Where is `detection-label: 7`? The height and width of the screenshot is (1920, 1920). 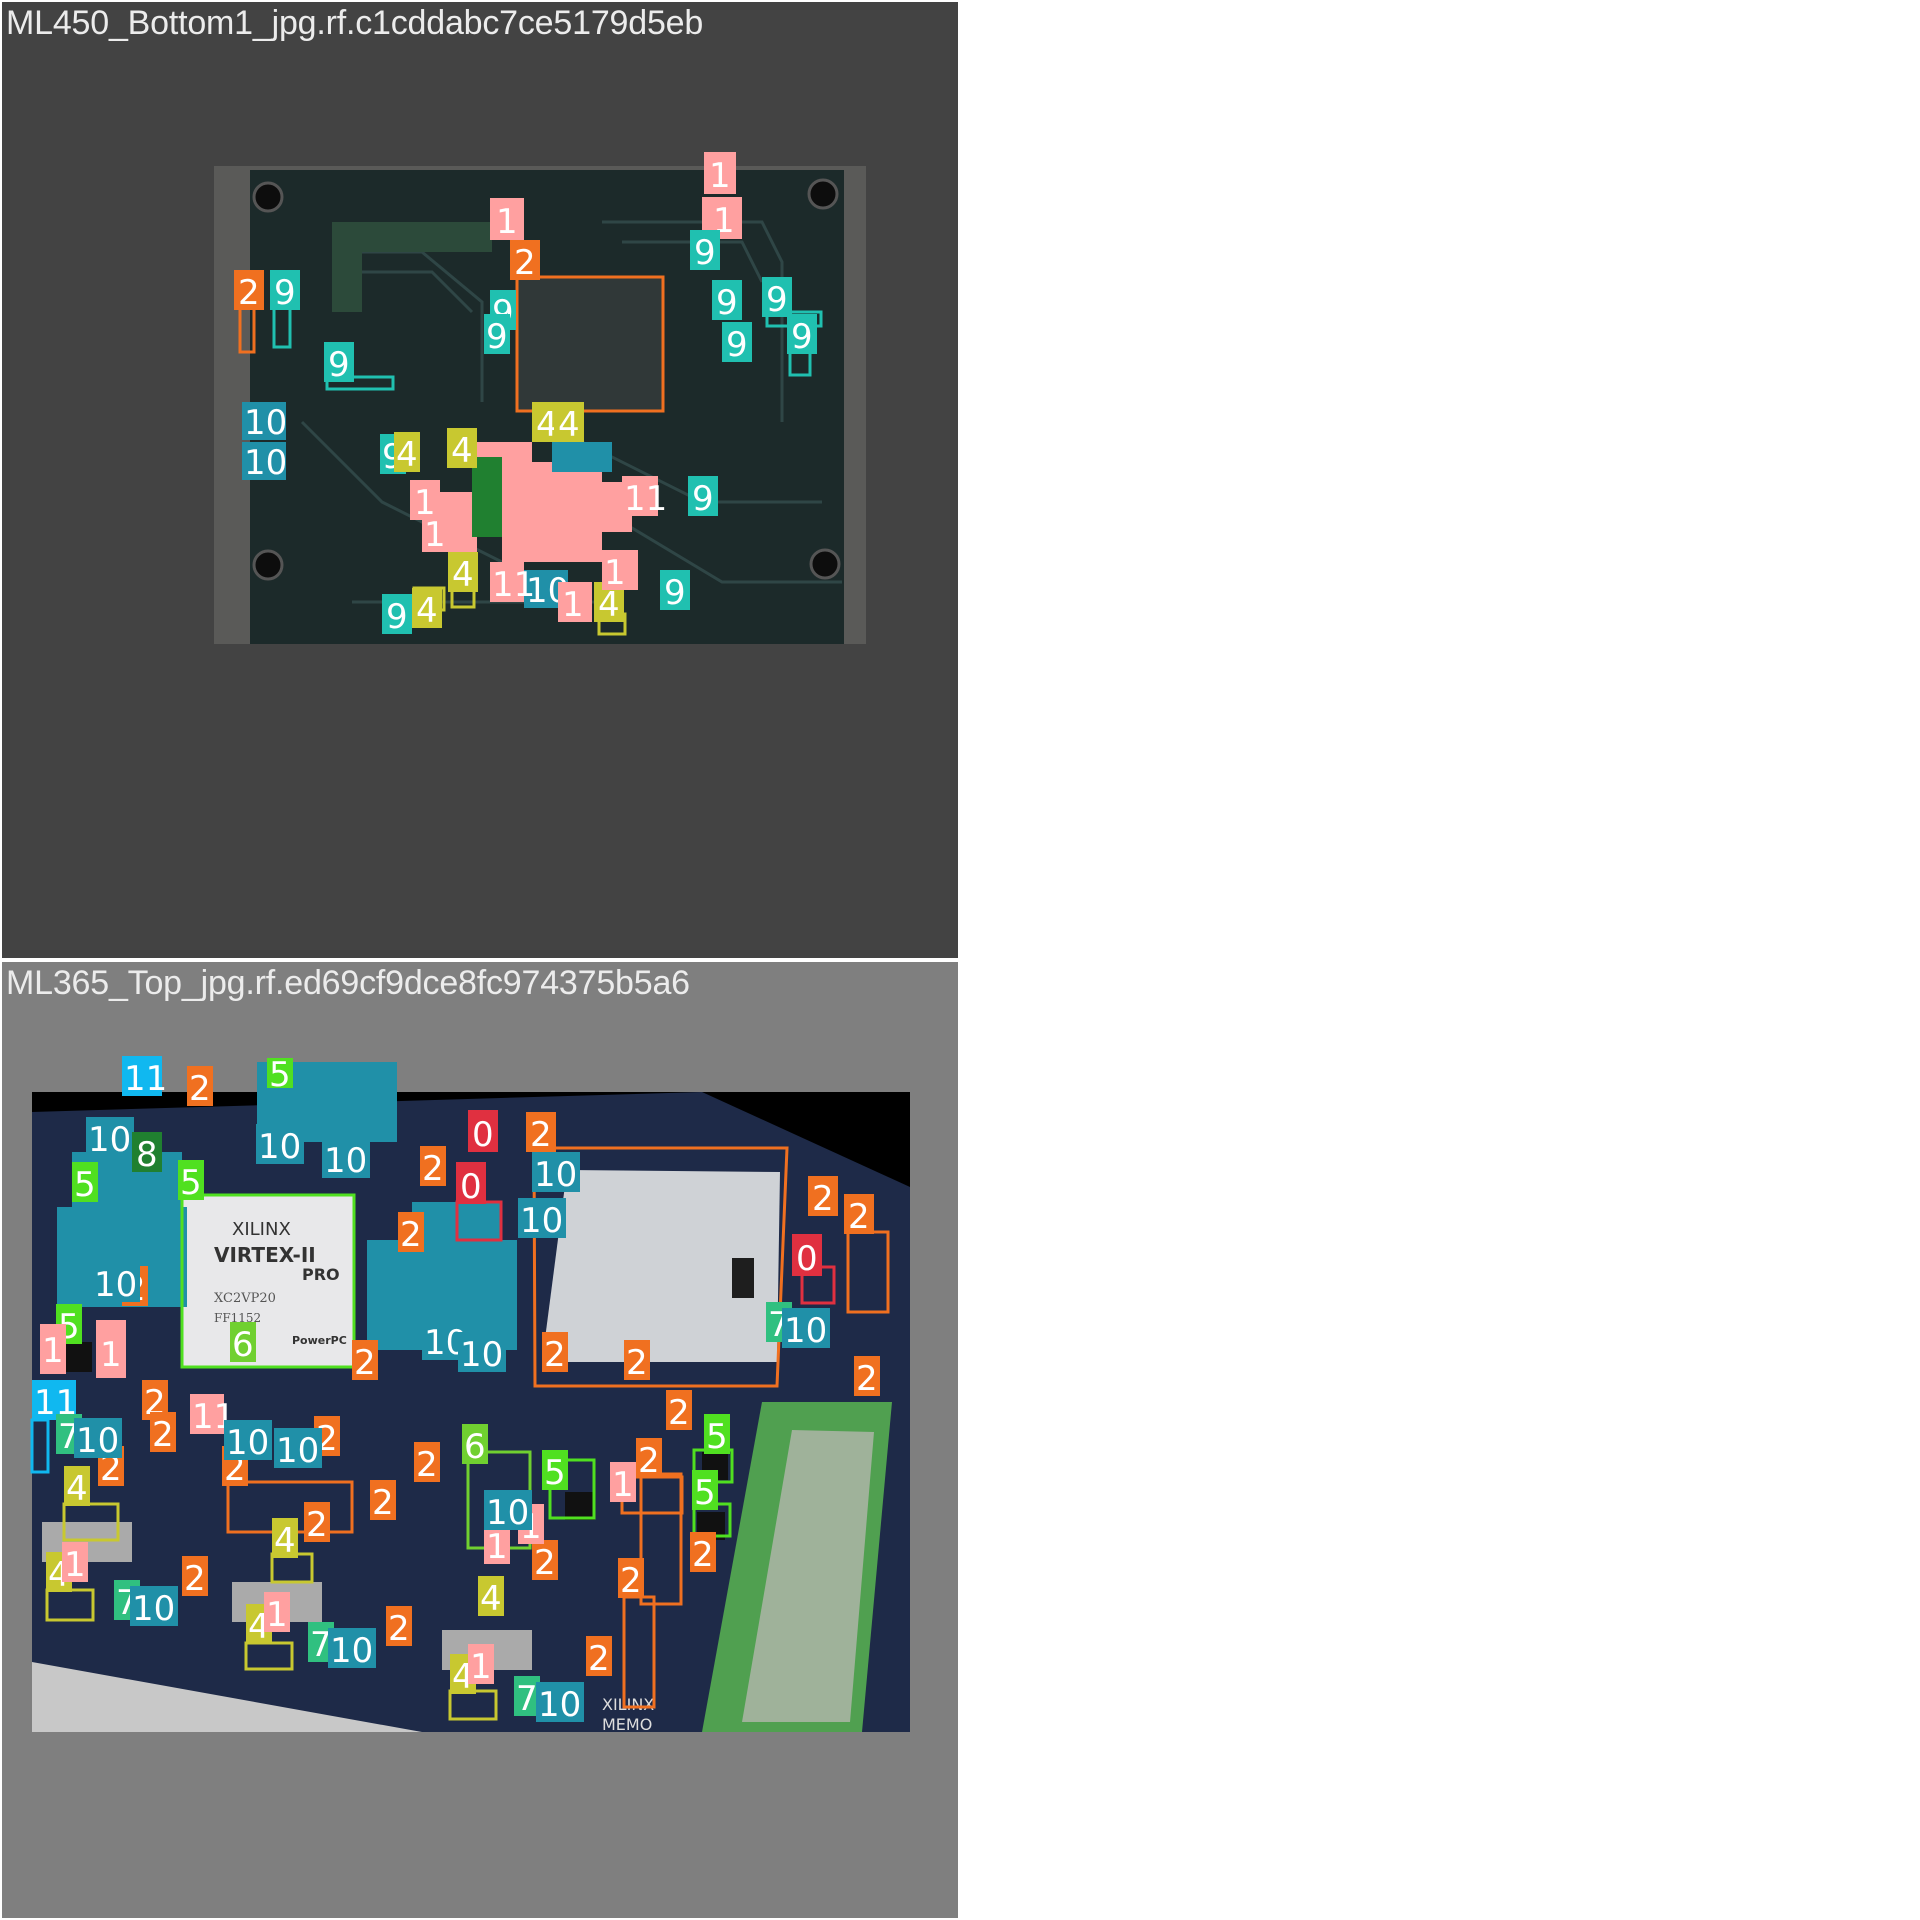
detection-label: 7 is located at coordinates (527, 1699).